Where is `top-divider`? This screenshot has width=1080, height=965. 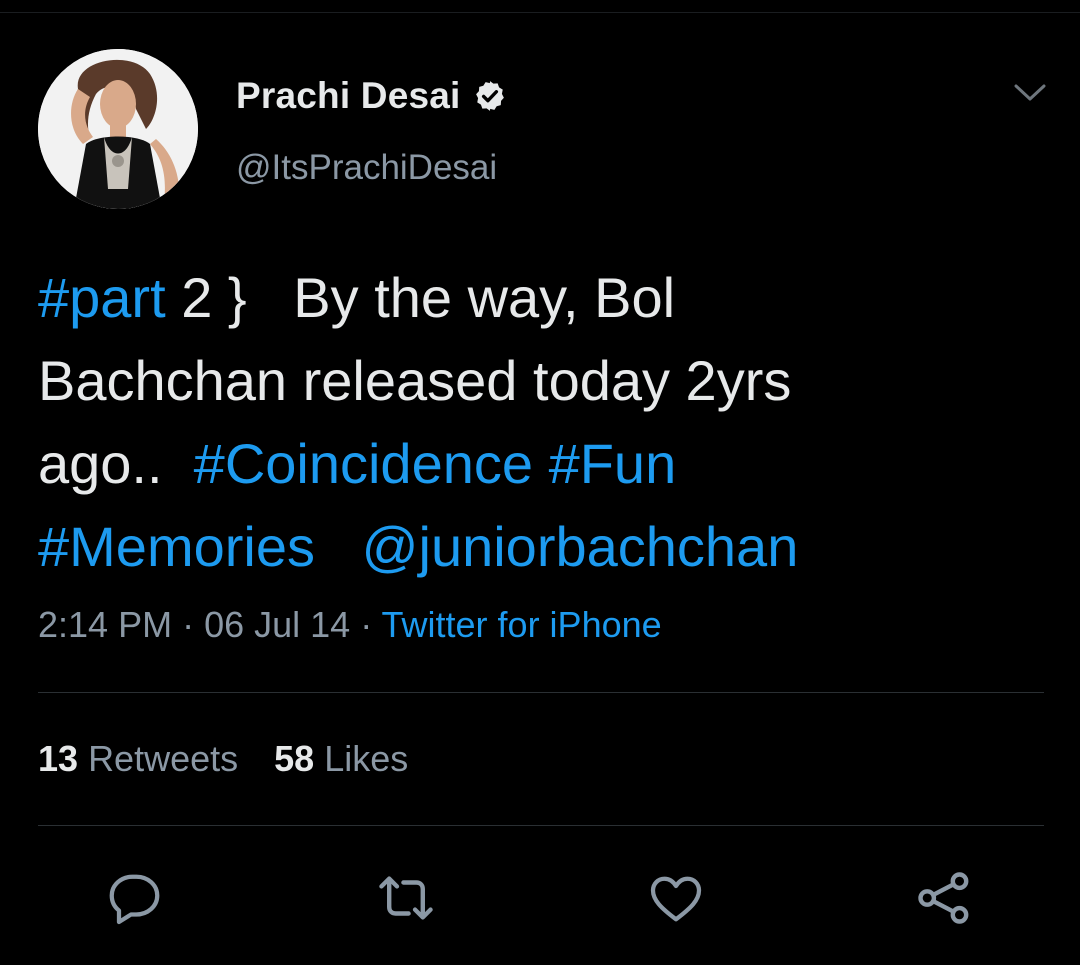
top-divider is located at coordinates (540, 12).